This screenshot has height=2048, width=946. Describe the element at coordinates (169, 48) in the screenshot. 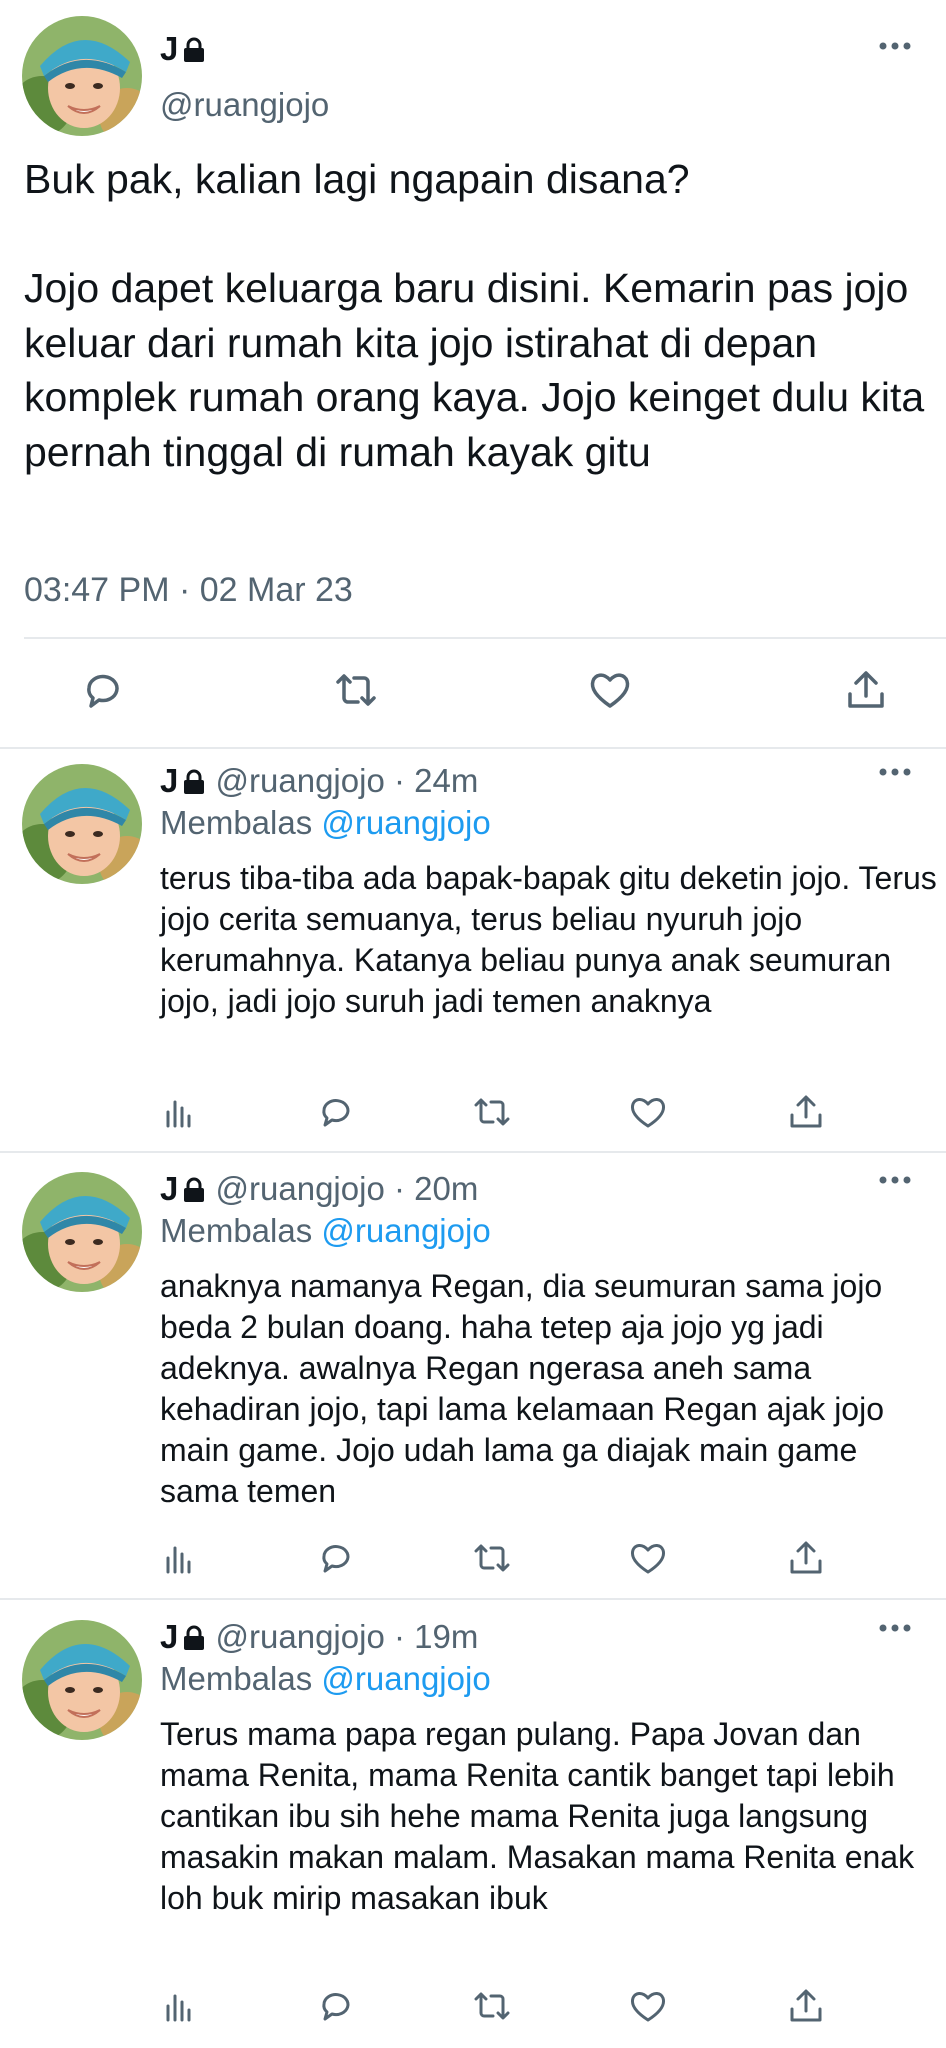

I see `display-name-text: J` at that location.